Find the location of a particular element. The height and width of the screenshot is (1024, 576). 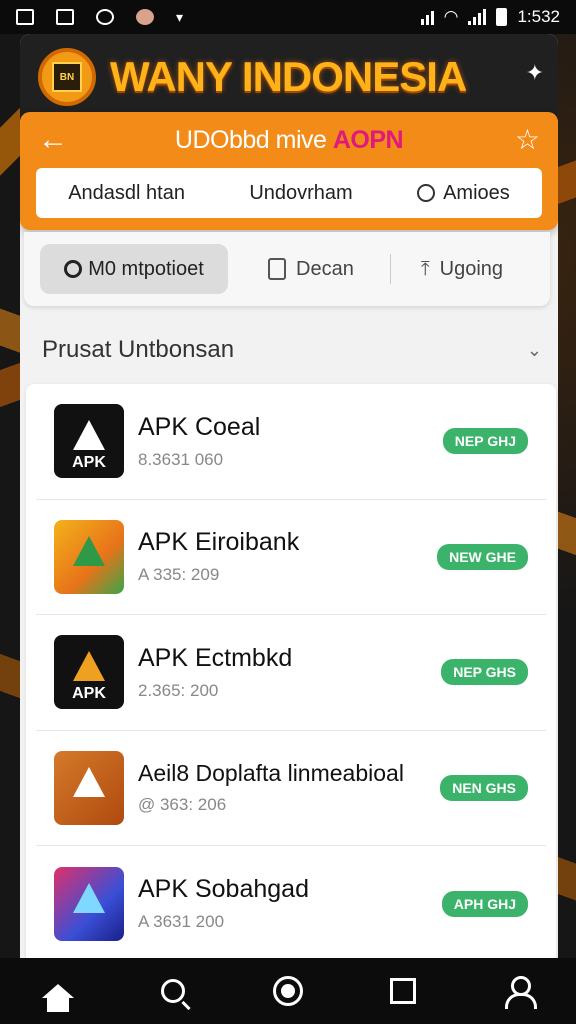

status-badge: NEN GHS is located at coordinates (484, 787).